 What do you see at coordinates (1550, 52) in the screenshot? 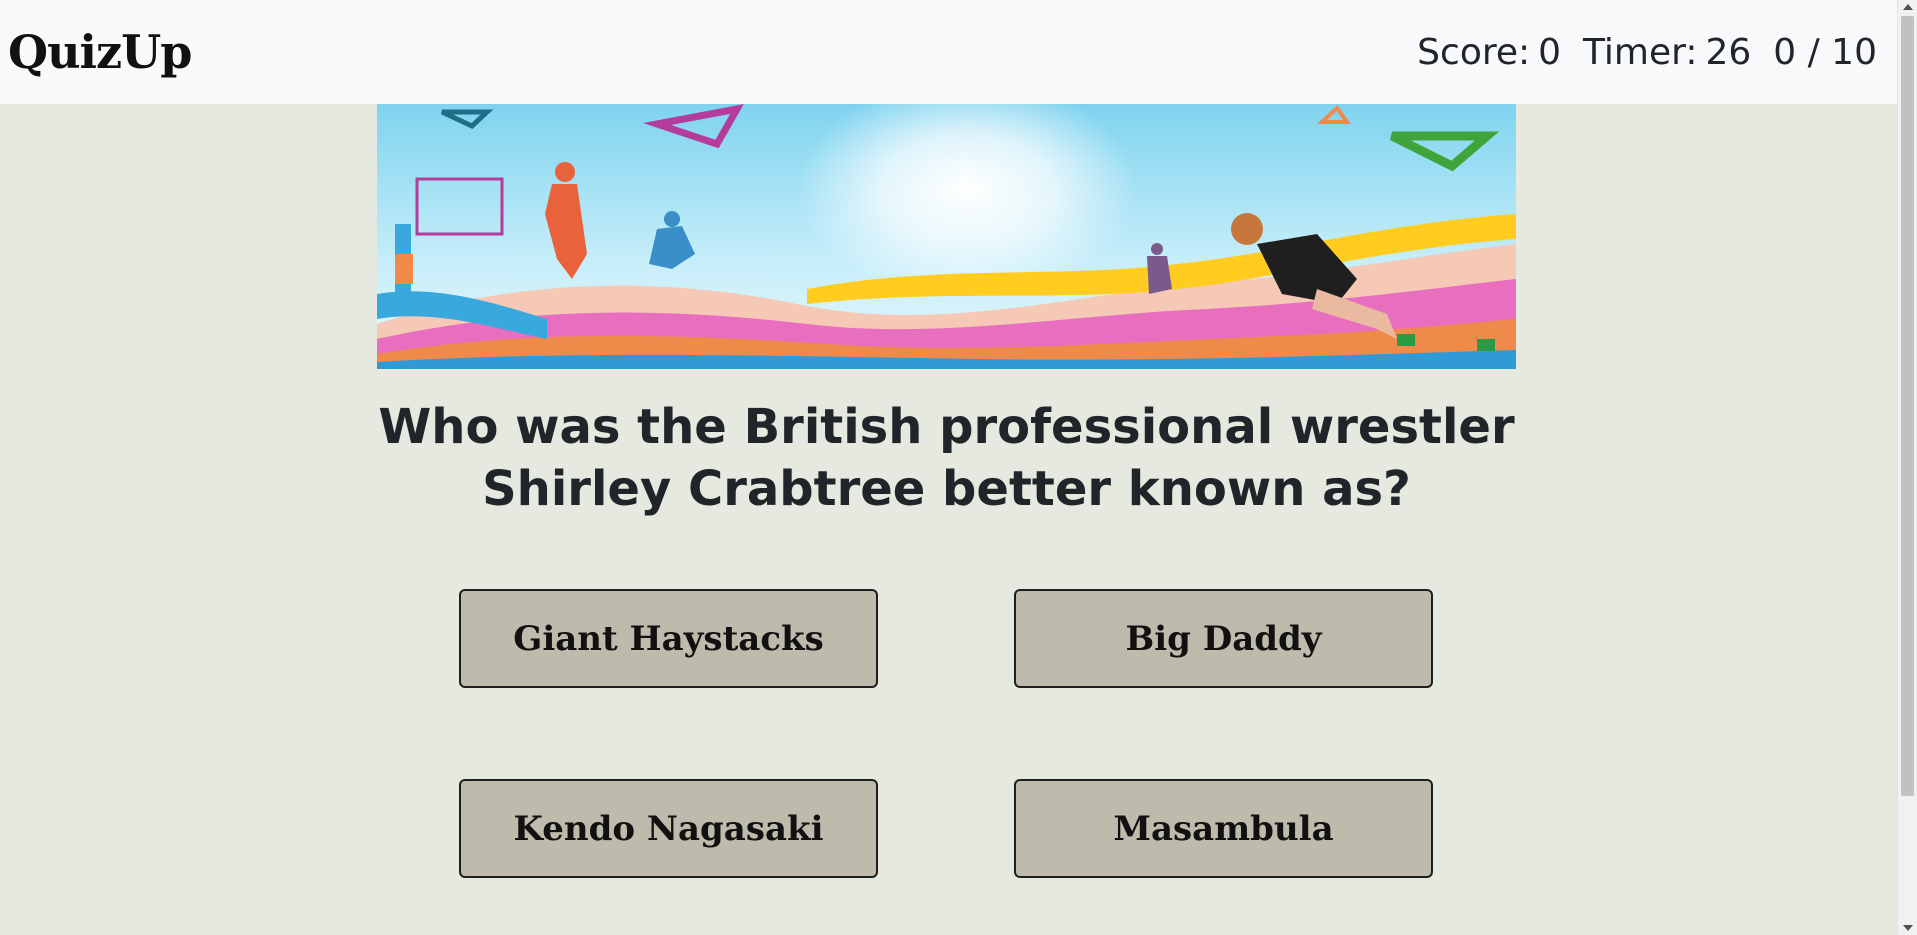
I see `score-value: 0` at bounding box center [1550, 52].